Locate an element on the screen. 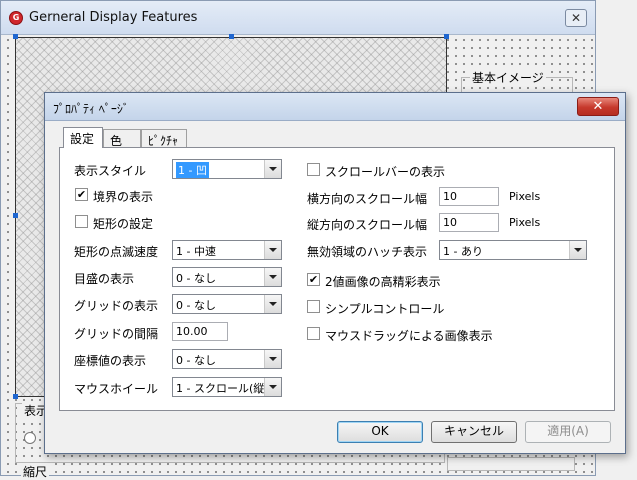 The height and width of the screenshot is (480, 637). display-style-value: 1 - 凹 is located at coordinates (192, 170).